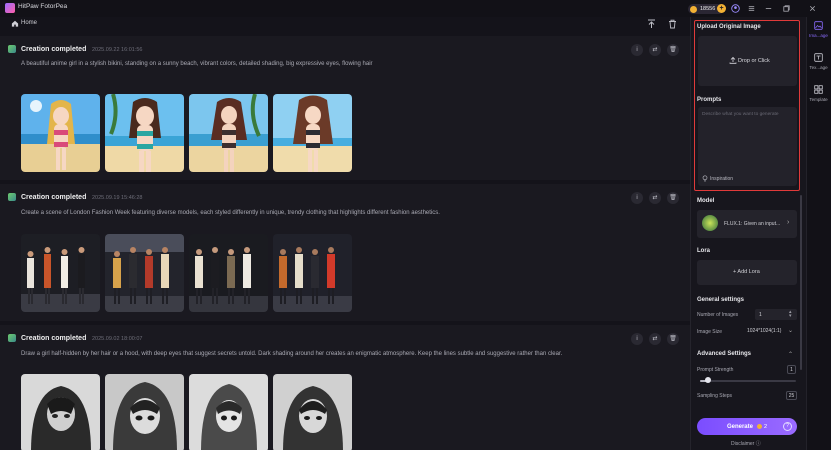 This screenshot has height=450, width=831. Describe the element at coordinates (751, 8) in the screenshot. I see `menu-icon` at that location.